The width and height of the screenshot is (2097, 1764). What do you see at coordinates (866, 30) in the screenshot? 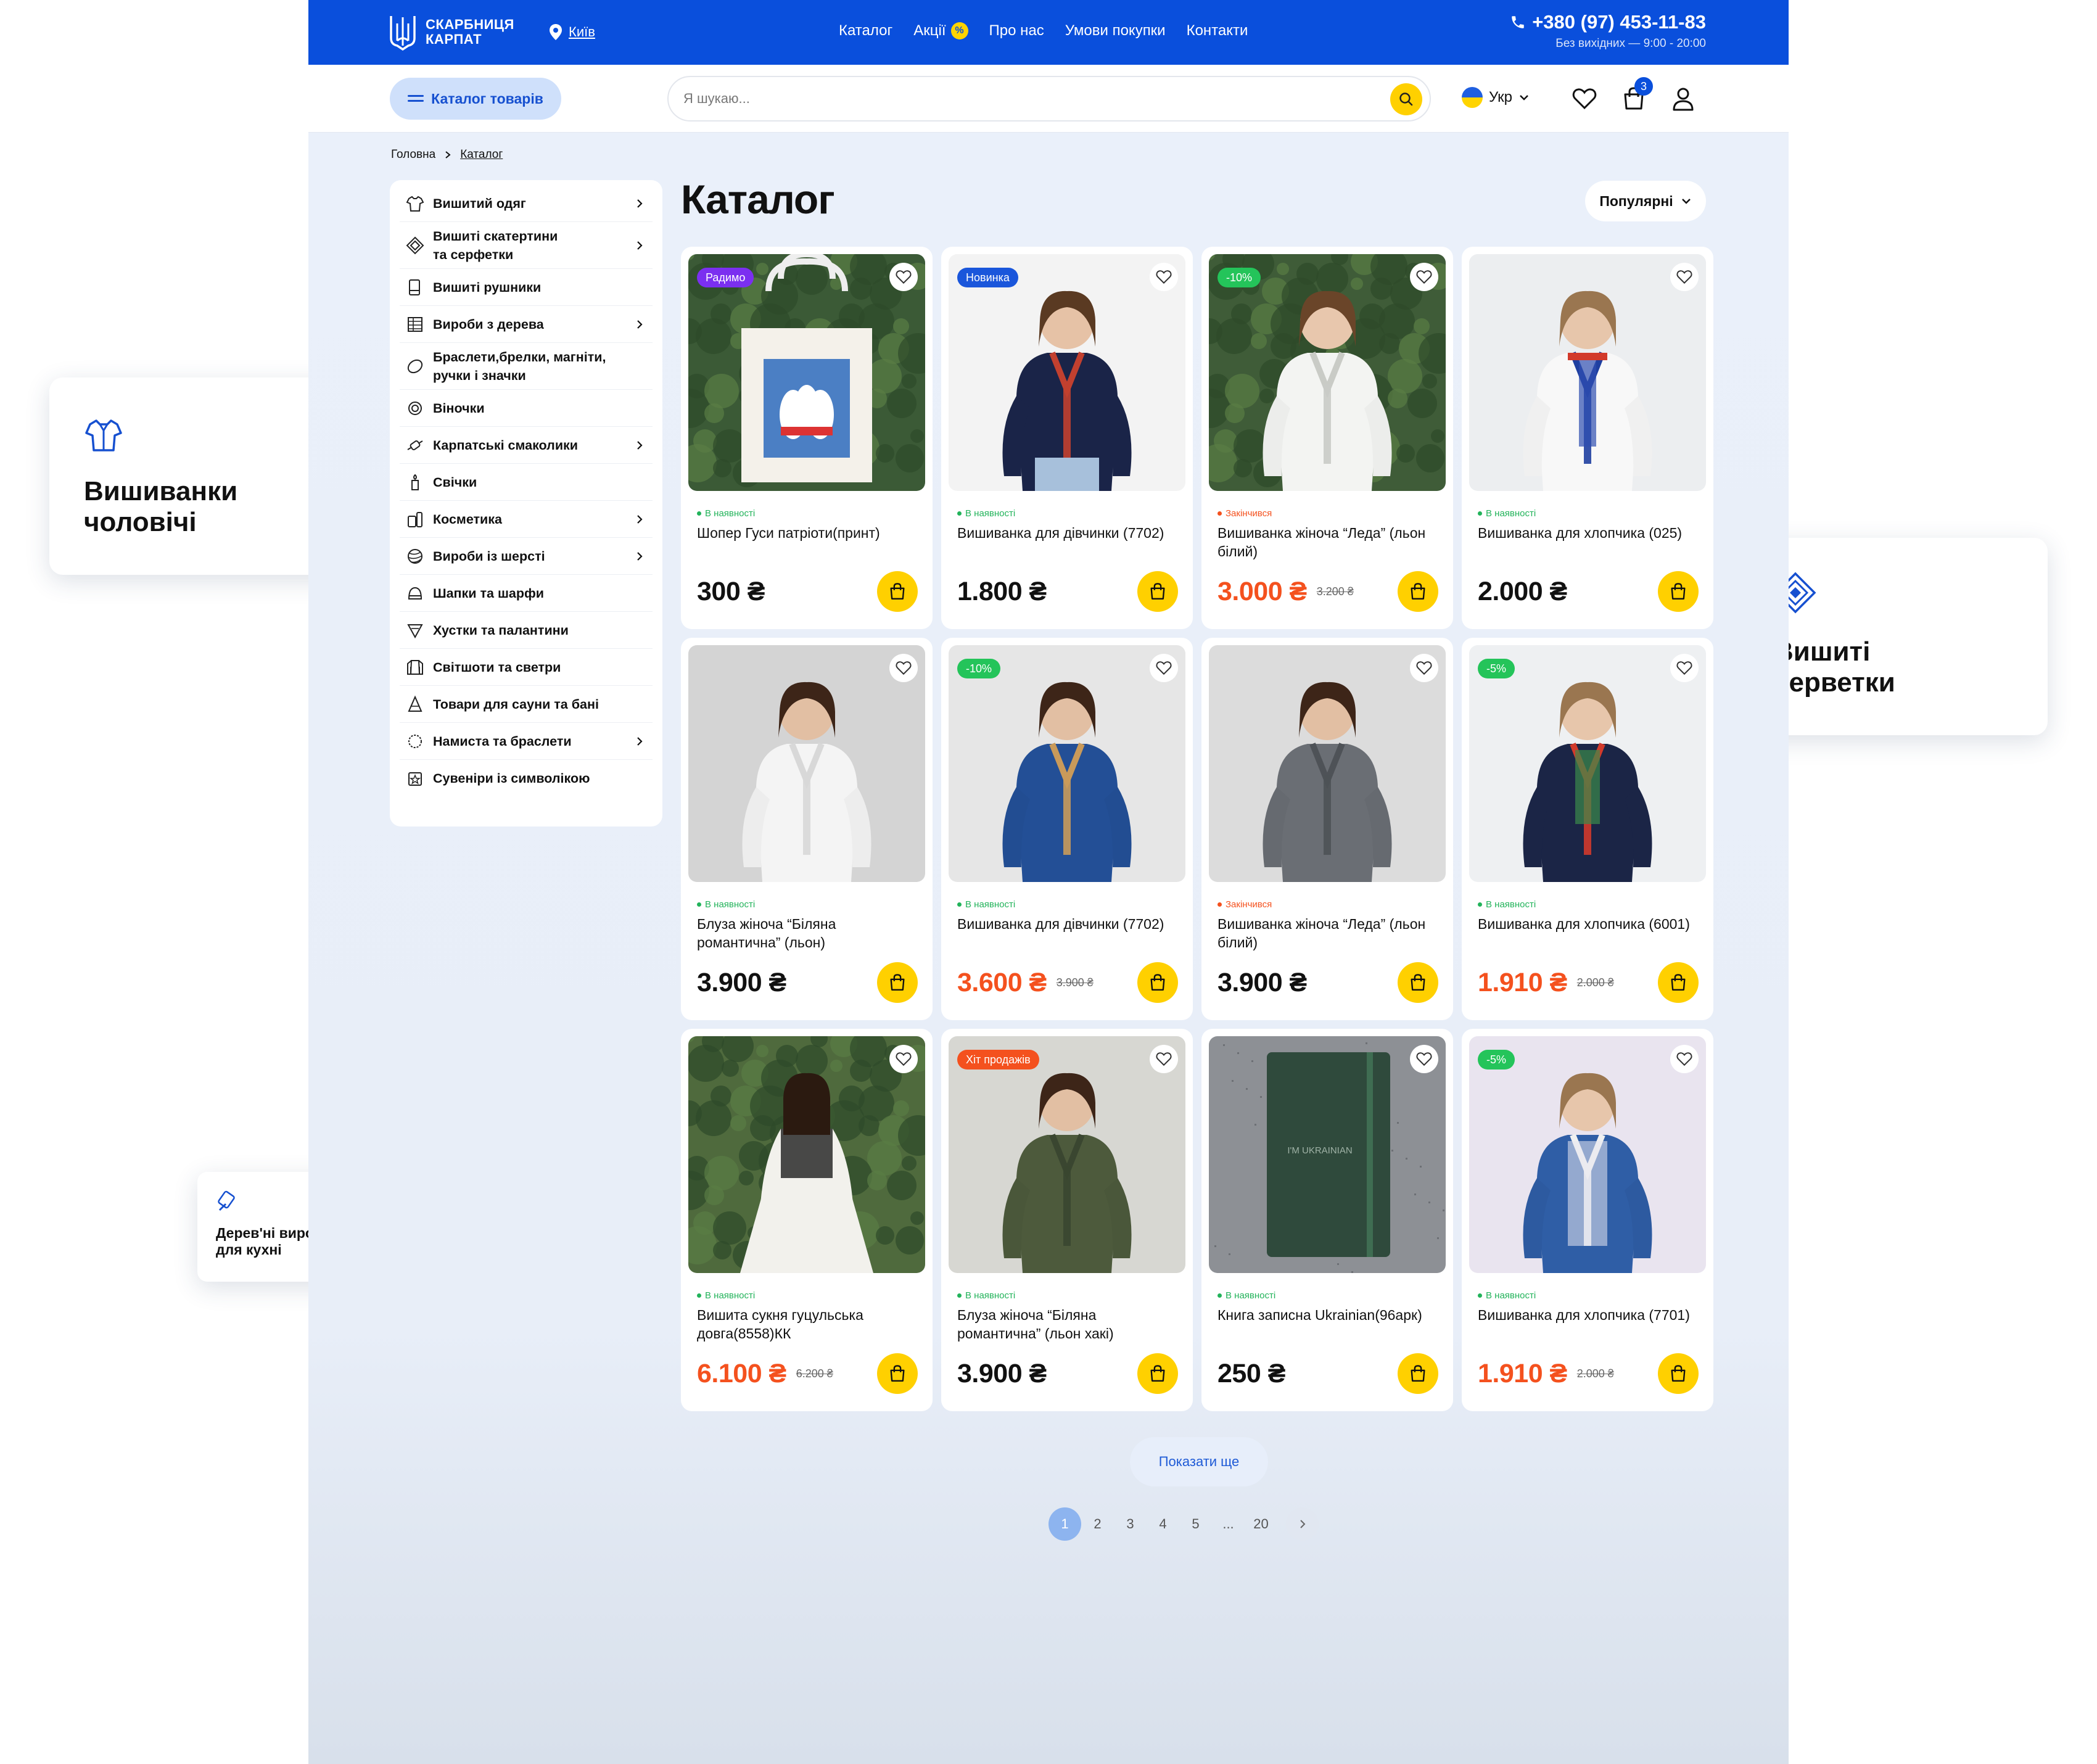
I see `nav-catalog: Каталог` at bounding box center [866, 30].